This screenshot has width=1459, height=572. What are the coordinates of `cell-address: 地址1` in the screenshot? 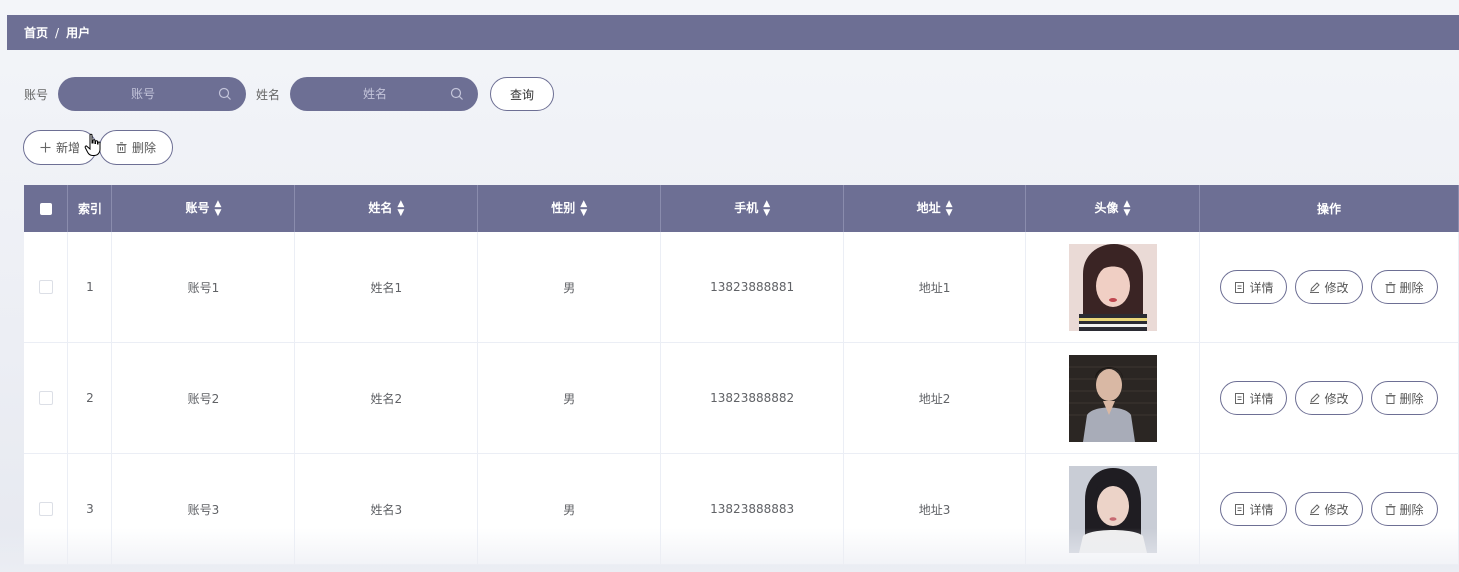 It's located at (935, 287).